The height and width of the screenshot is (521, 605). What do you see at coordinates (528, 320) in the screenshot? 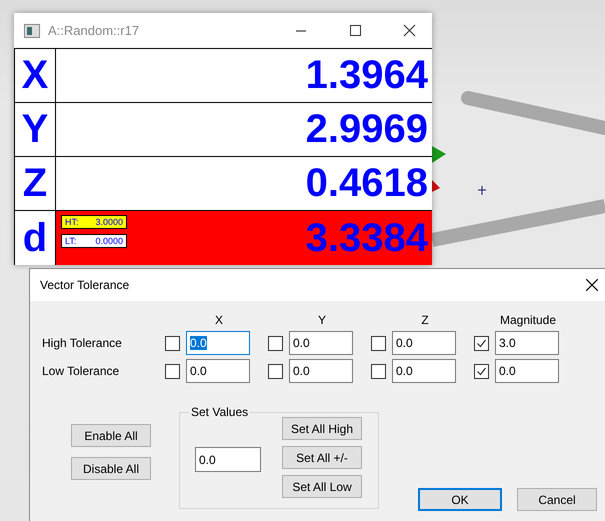
I see `column-header: Magnitude` at bounding box center [528, 320].